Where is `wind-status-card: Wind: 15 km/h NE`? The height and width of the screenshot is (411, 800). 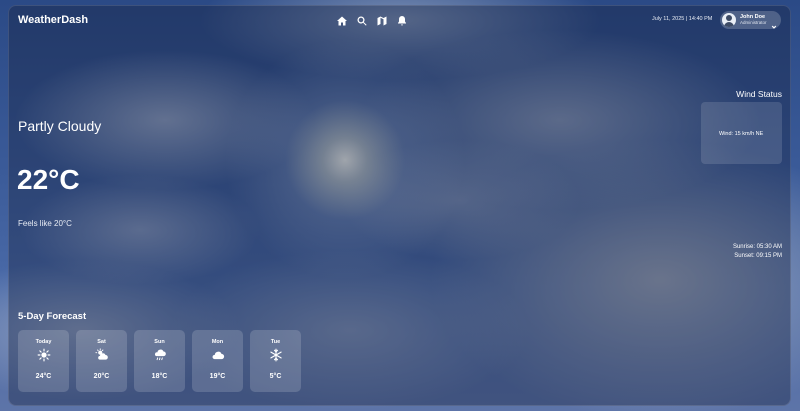
wind-status-card: Wind: 15 km/h NE is located at coordinates (741, 133).